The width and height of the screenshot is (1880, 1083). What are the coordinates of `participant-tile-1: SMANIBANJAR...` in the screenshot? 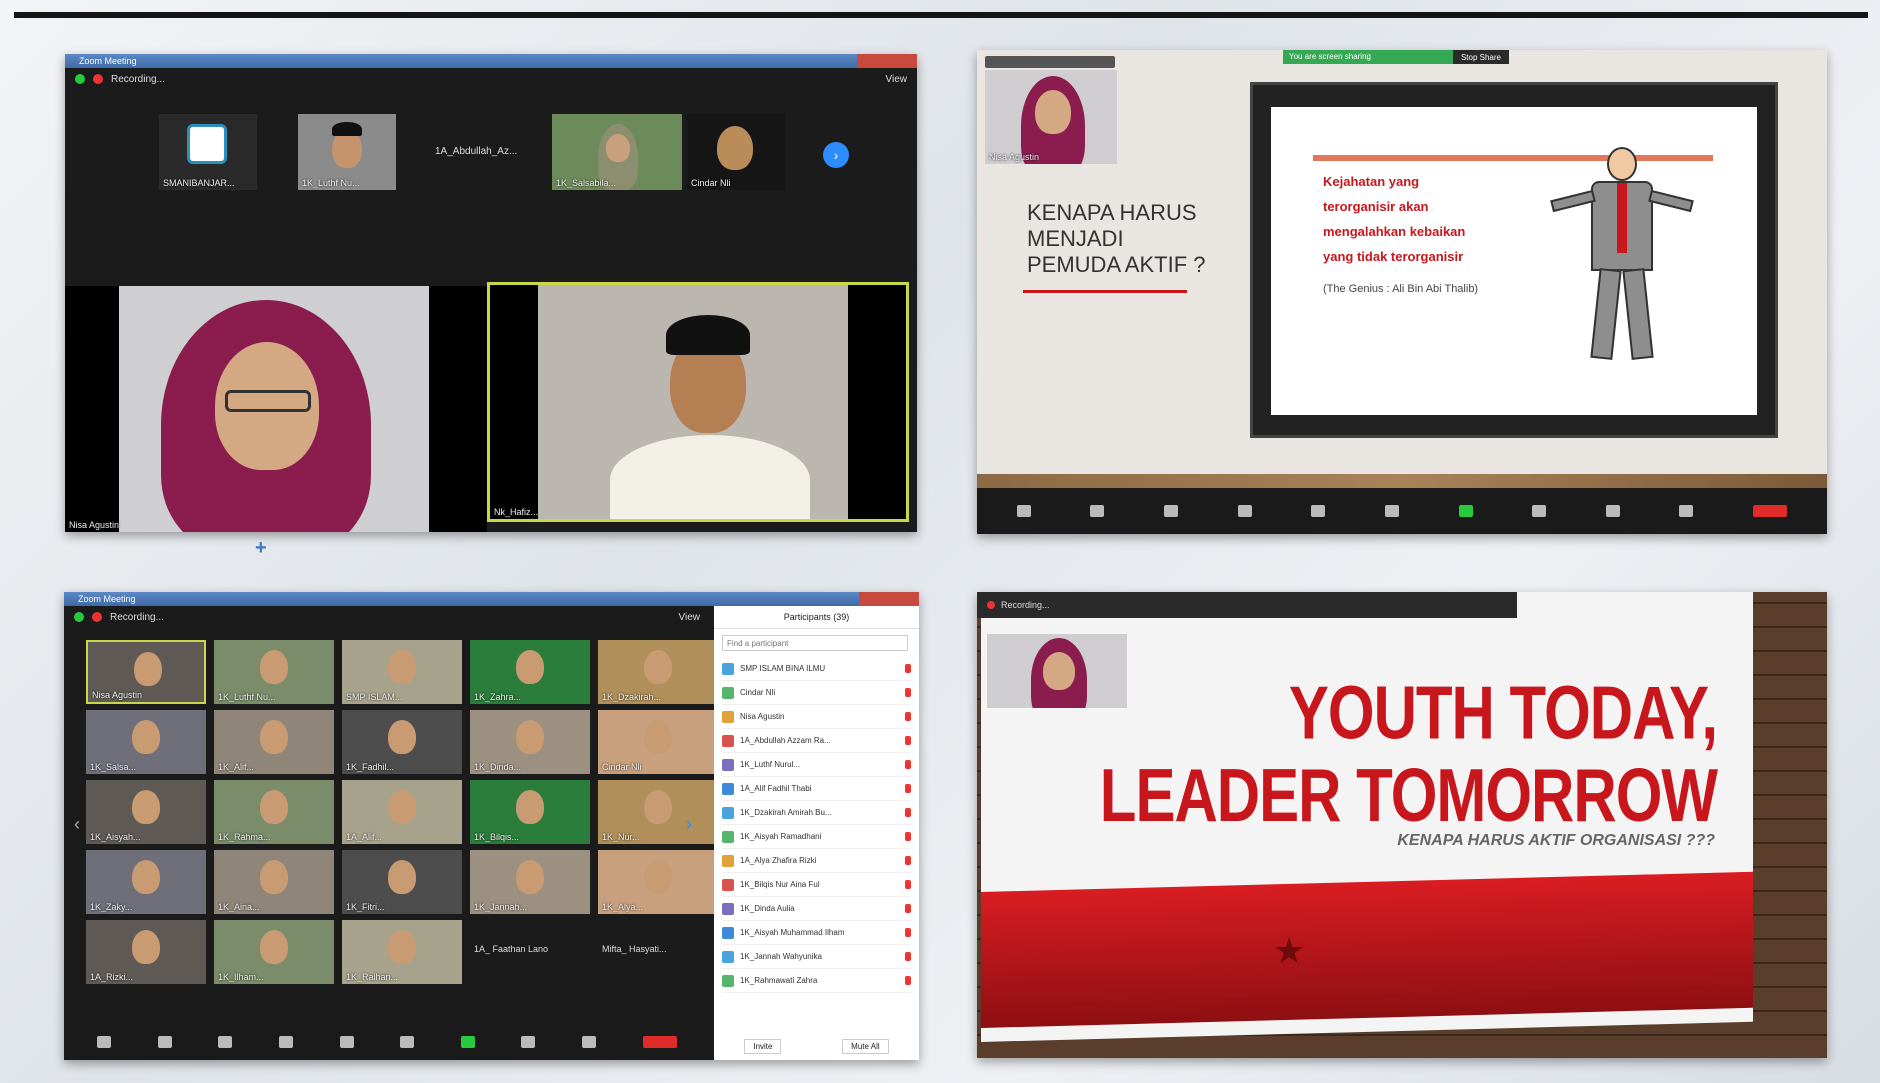 It's located at (208, 152).